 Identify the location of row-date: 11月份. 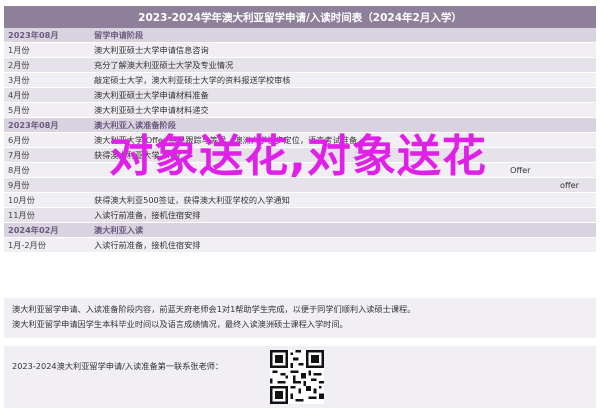
(47, 215).